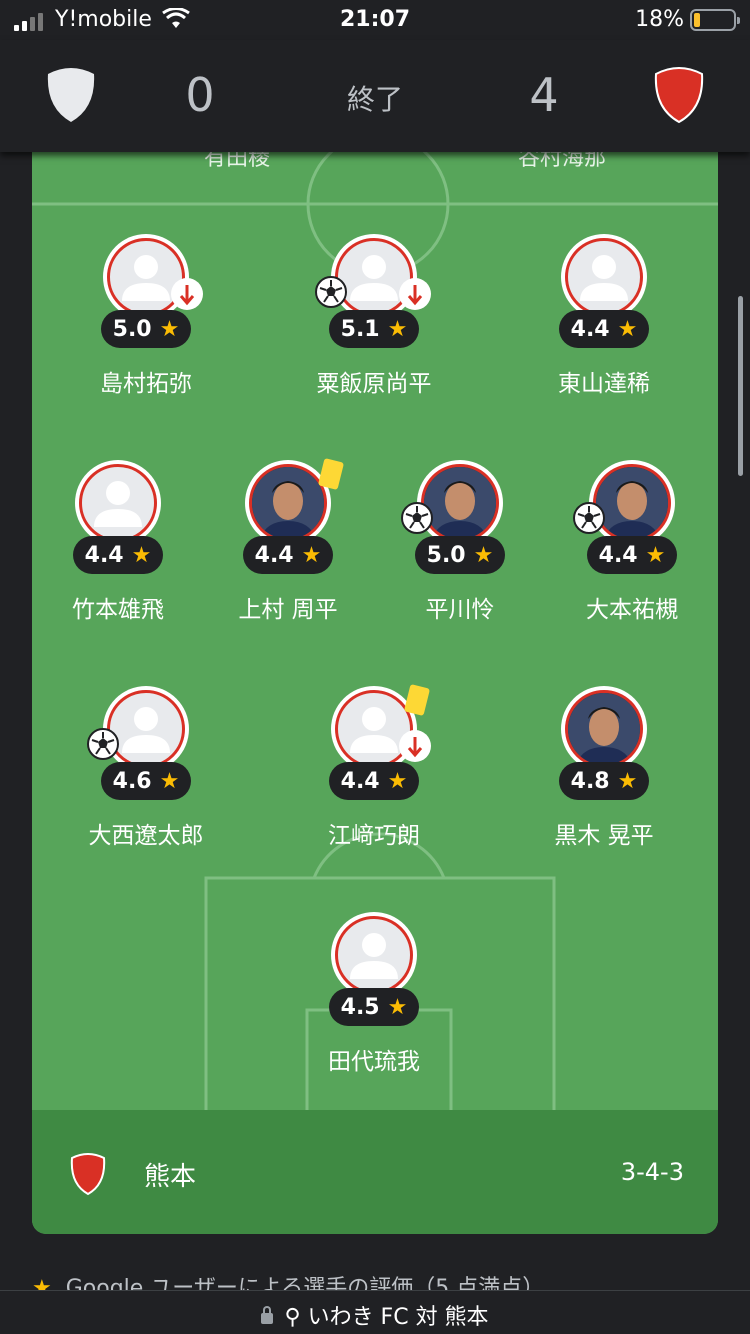  I want to click on player-card: 4.8 ★ 黒木 晃平, so click(604, 771).